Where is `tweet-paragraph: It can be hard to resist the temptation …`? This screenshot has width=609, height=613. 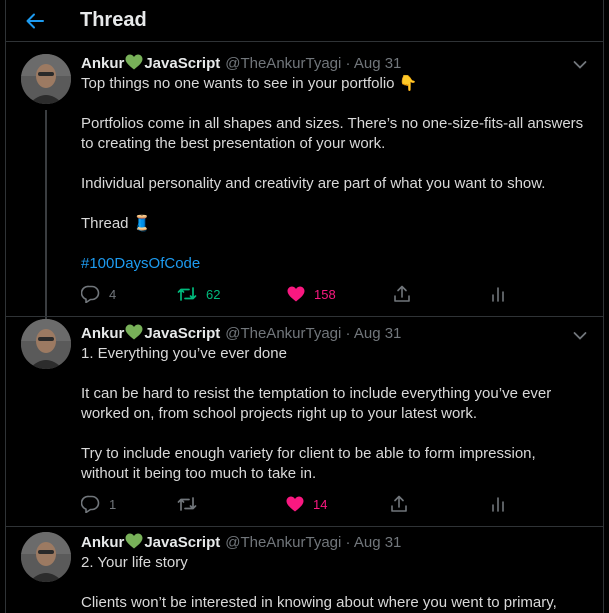
tweet-paragraph: It can be hard to resist the temptation … is located at coordinates (316, 403).